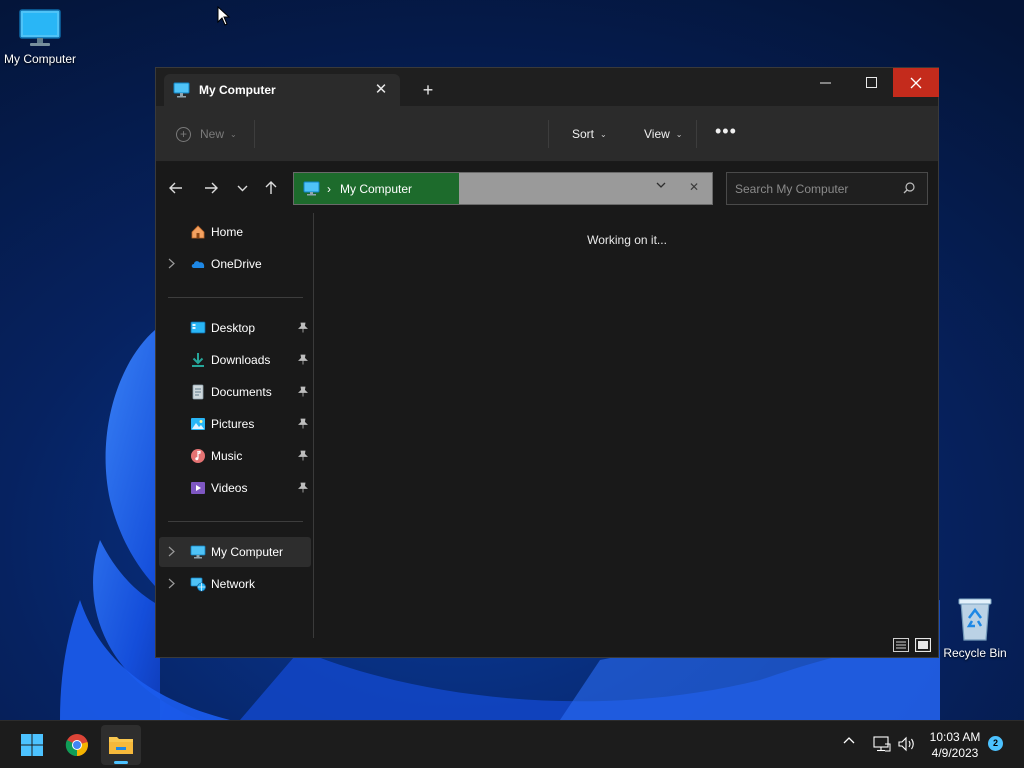 Image resolution: width=1024 pixels, height=768 pixels. I want to click on taskbar-file-explorer-button, so click(121, 745).